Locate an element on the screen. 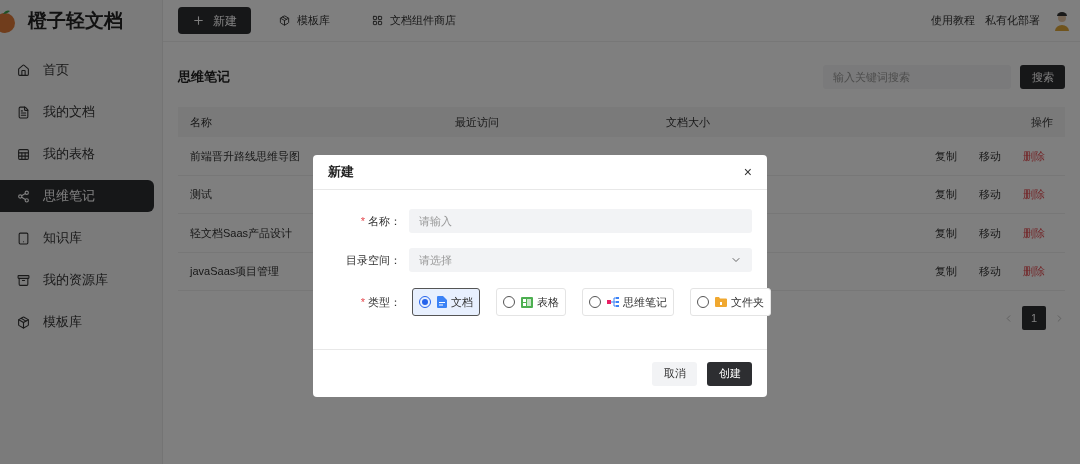 The image size is (1080, 464). grid-icon is located at coordinates (377, 20).